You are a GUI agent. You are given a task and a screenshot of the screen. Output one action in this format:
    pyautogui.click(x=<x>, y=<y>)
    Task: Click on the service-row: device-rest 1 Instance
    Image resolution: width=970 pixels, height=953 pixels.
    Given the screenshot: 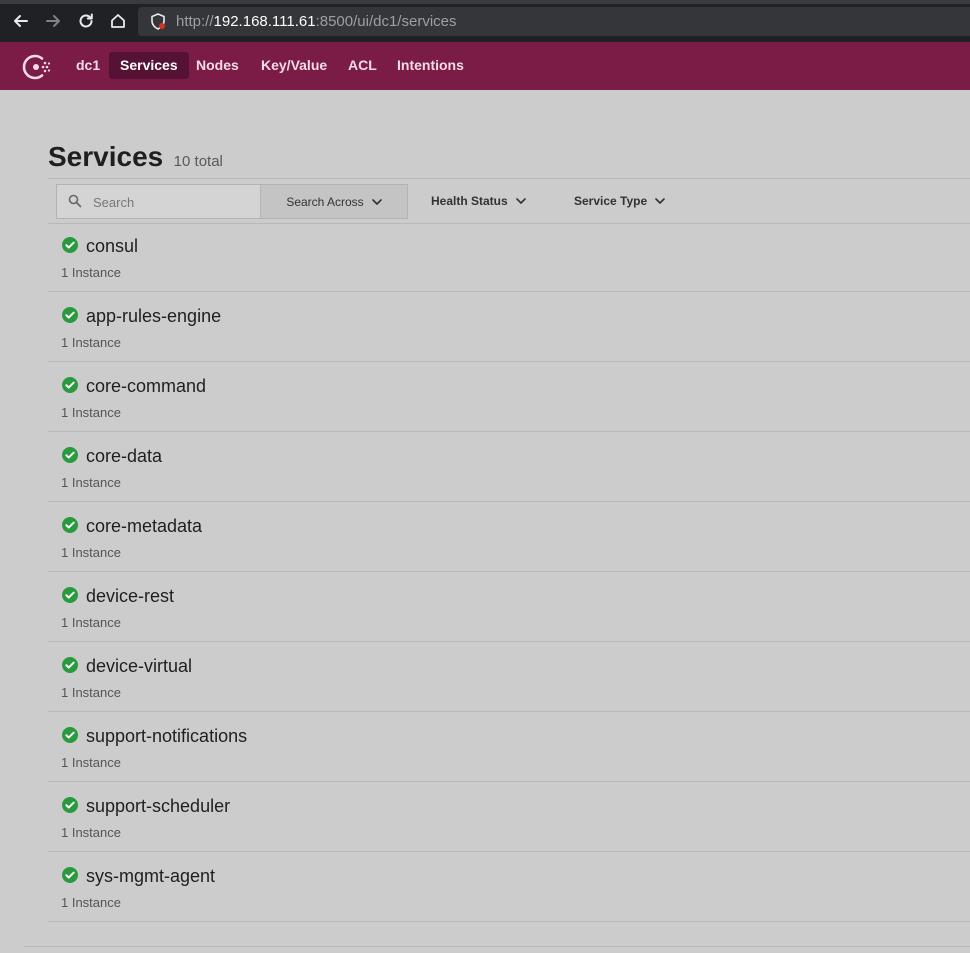 What is the action you would take?
    pyautogui.click(x=509, y=607)
    